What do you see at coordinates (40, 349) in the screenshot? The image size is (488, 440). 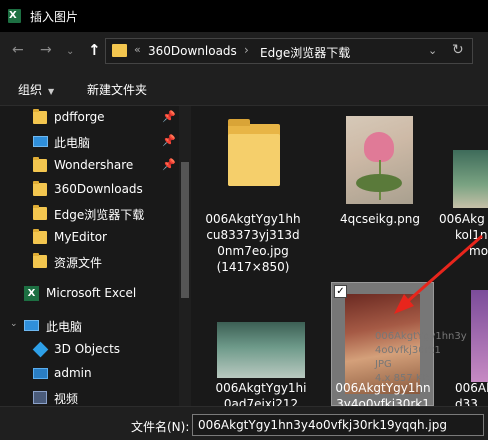 I see `cube-icon` at bounding box center [40, 349].